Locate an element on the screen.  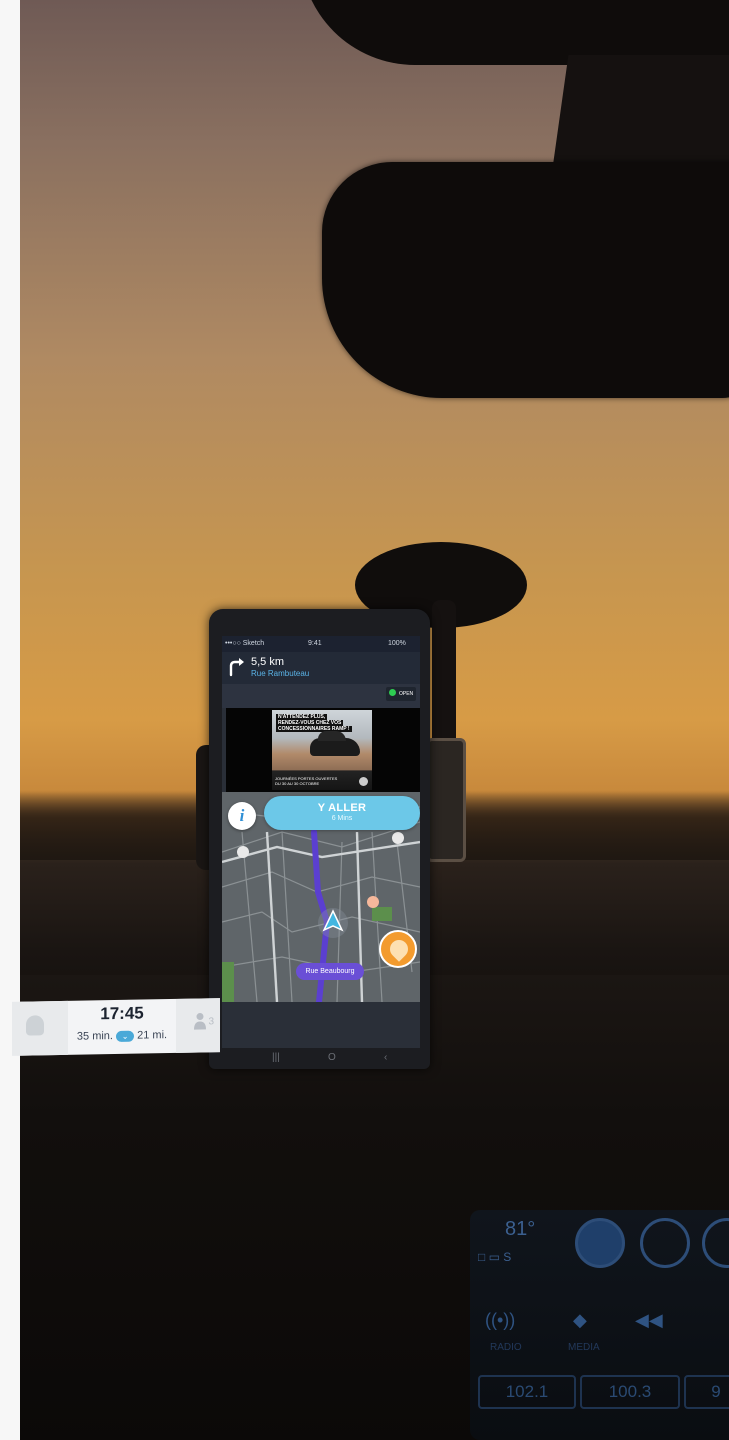
open-label: OPEN is located at coordinates (406, 694).